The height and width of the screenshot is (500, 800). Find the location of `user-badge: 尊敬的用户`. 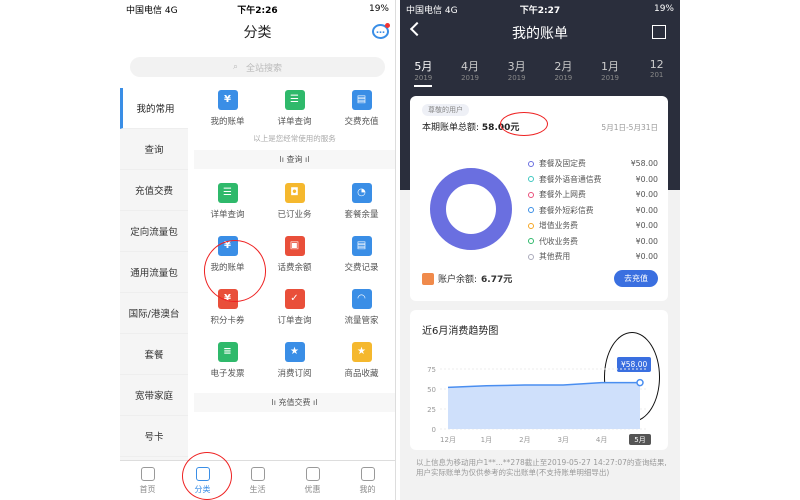

user-badge: 尊敬的用户 is located at coordinates (445, 110).